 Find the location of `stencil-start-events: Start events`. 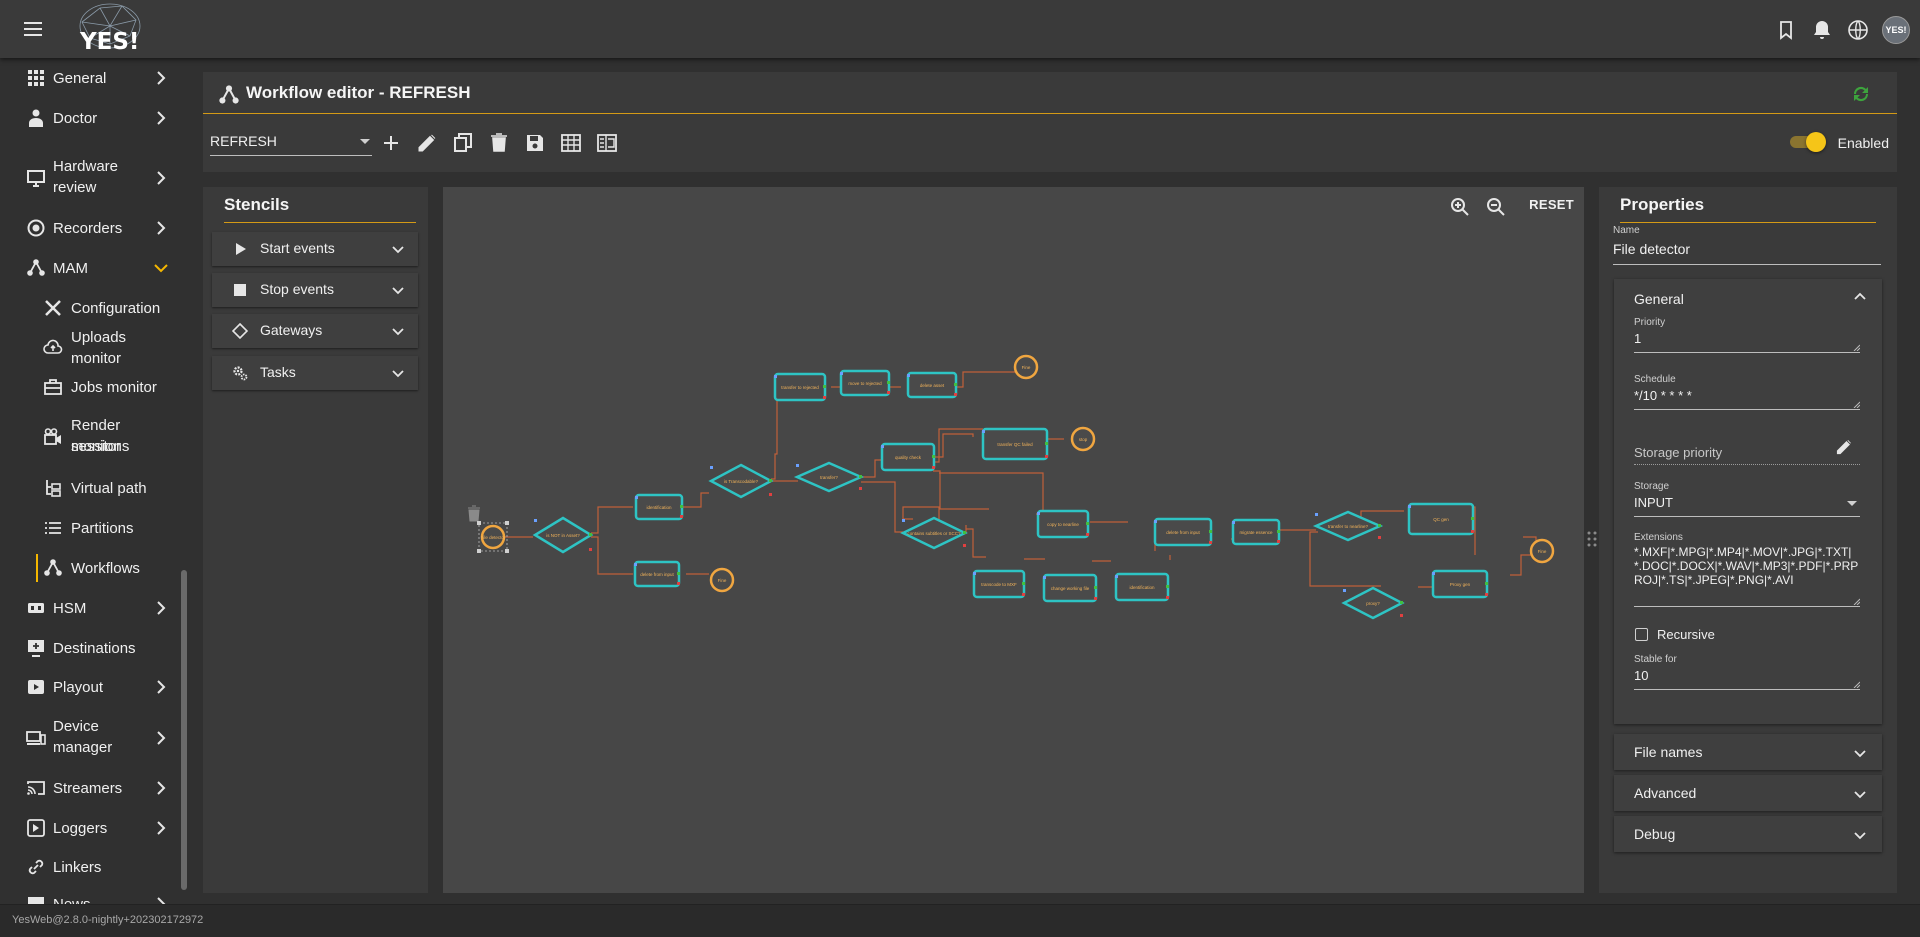

stencil-start-events: Start events is located at coordinates (315, 249).